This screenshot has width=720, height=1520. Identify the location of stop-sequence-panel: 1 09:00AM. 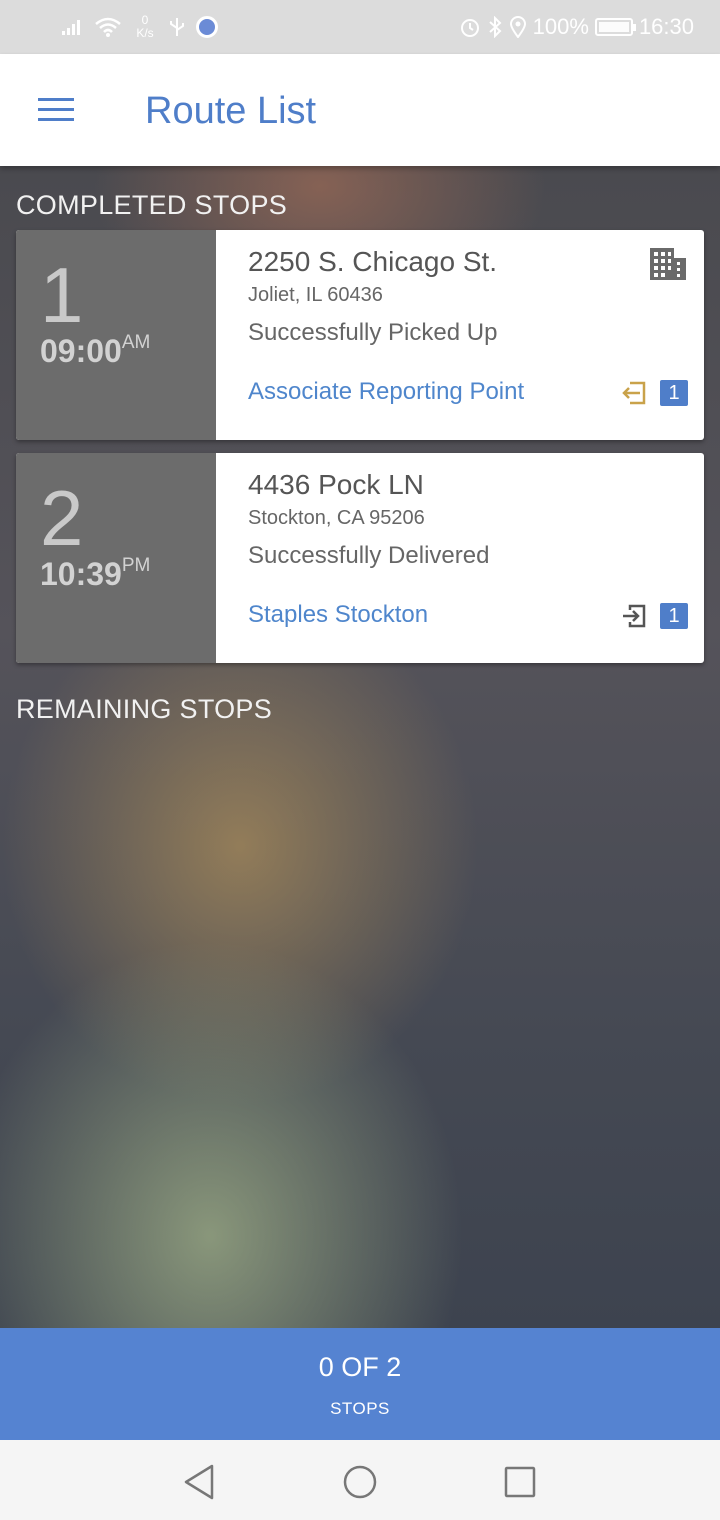
(116, 335).